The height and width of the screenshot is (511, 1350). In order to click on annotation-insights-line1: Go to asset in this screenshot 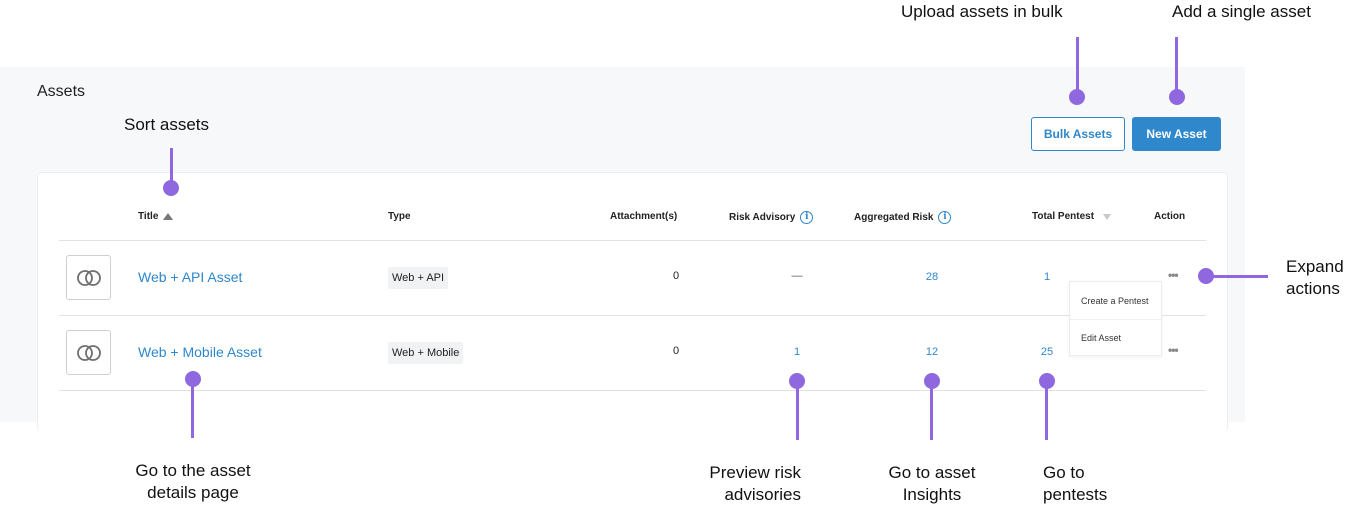, I will do `click(932, 472)`.